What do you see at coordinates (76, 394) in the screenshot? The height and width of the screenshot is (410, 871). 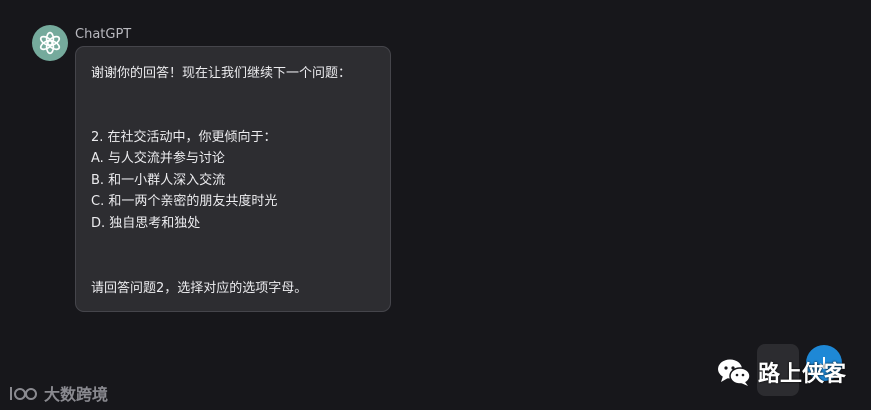 I see `watermark-left-text: 大数跨境` at bounding box center [76, 394].